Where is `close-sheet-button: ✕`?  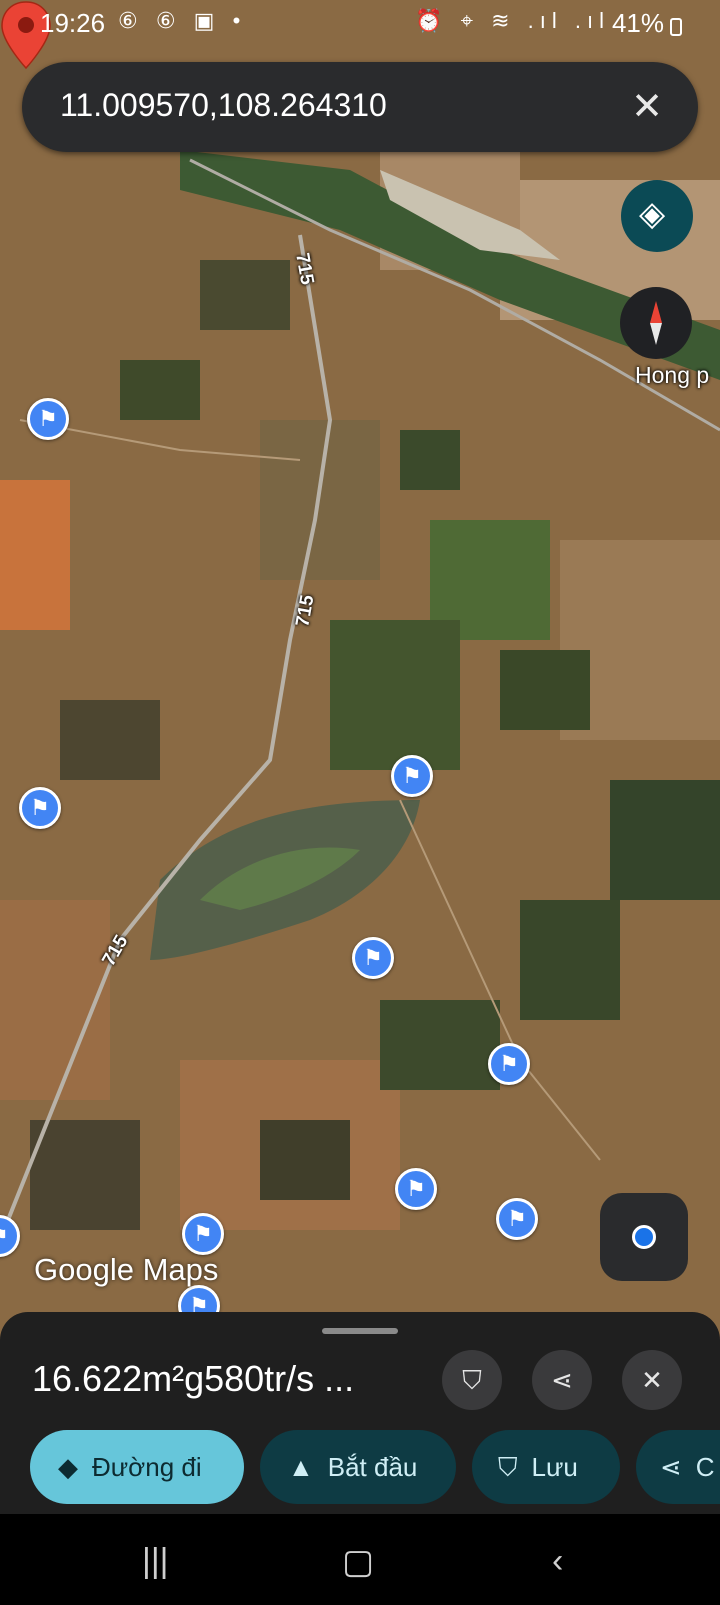 close-sheet-button: ✕ is located at coordinates (652, 1380).